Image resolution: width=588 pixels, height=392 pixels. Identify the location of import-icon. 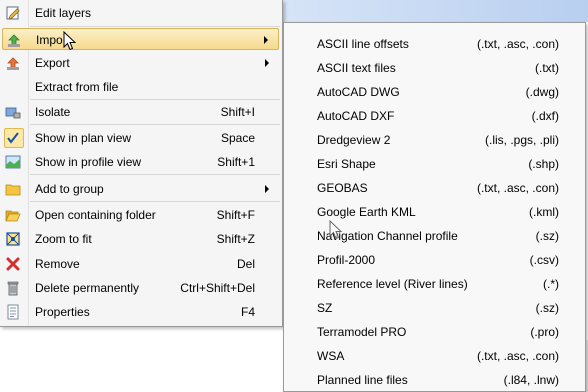
(14, 40).